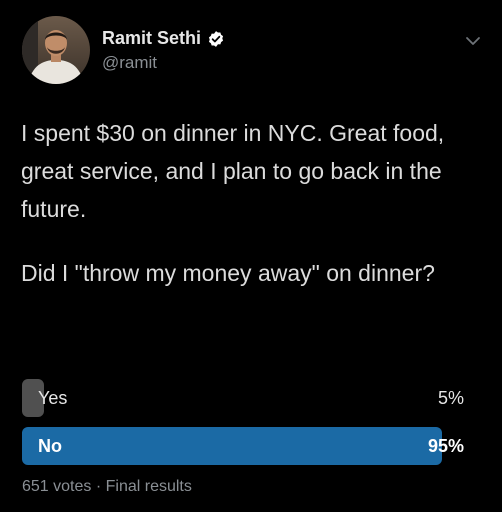 This screenshot has height=512, width=502. What do you see at coordinates (53, 398) in the screenshot?
I see `poll-option-label: Yes` at bounding box center [53, 398].